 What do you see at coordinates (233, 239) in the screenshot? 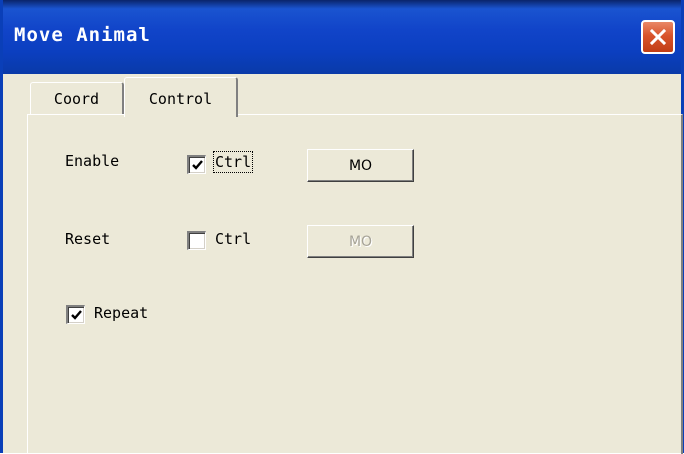
I see `reset-ctrl-label: Ctrl` at bounding box center [233, 239].